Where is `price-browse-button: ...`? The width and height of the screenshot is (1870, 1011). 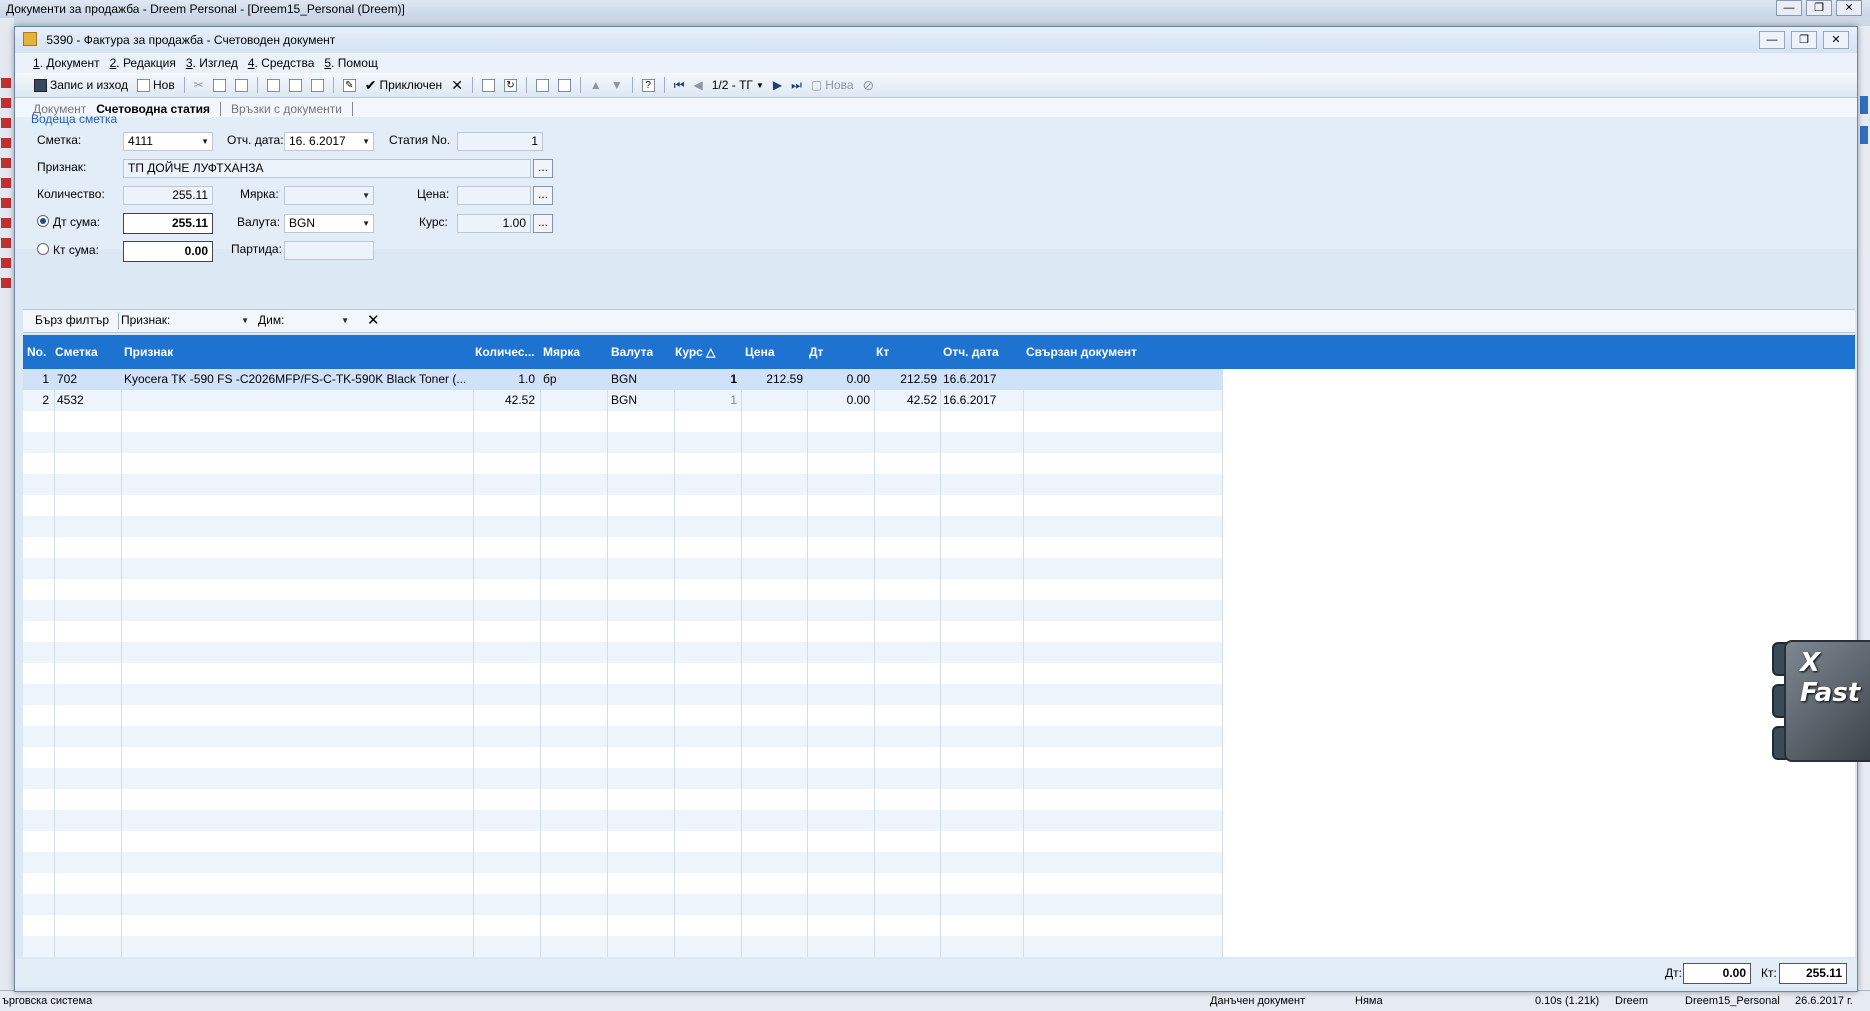
price-browse-button: ... is located at coordinates (543, 195).